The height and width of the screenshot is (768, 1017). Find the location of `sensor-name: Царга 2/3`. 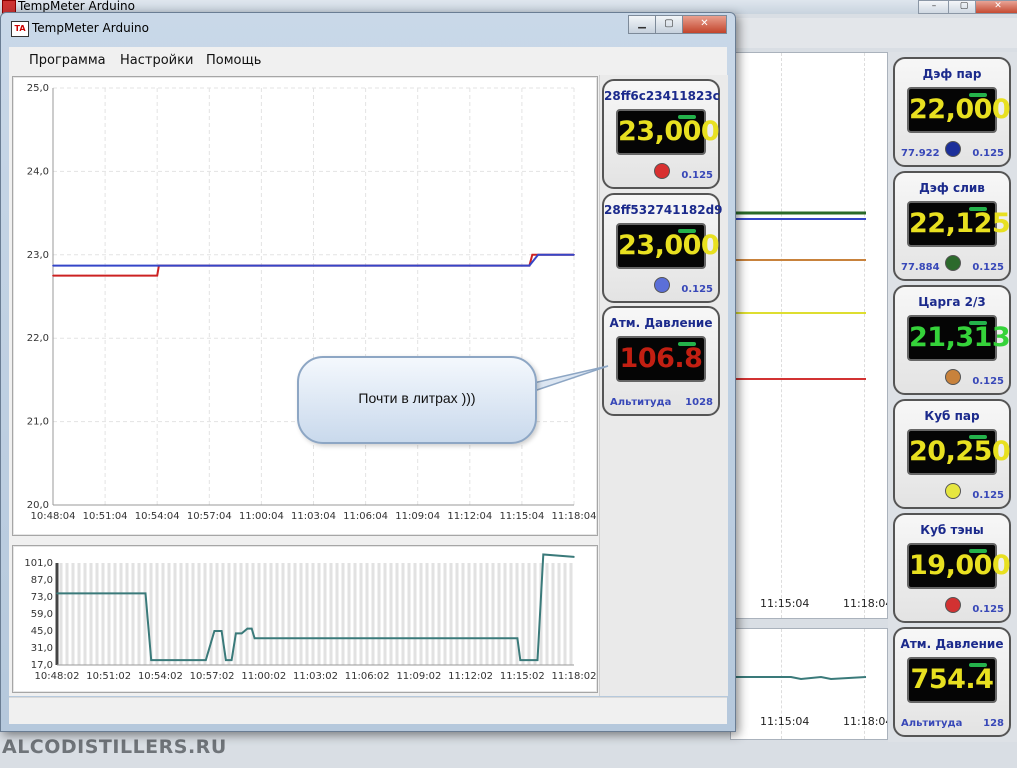

sensor-name: Царга 2/3 is located at coordinates (952, 302).